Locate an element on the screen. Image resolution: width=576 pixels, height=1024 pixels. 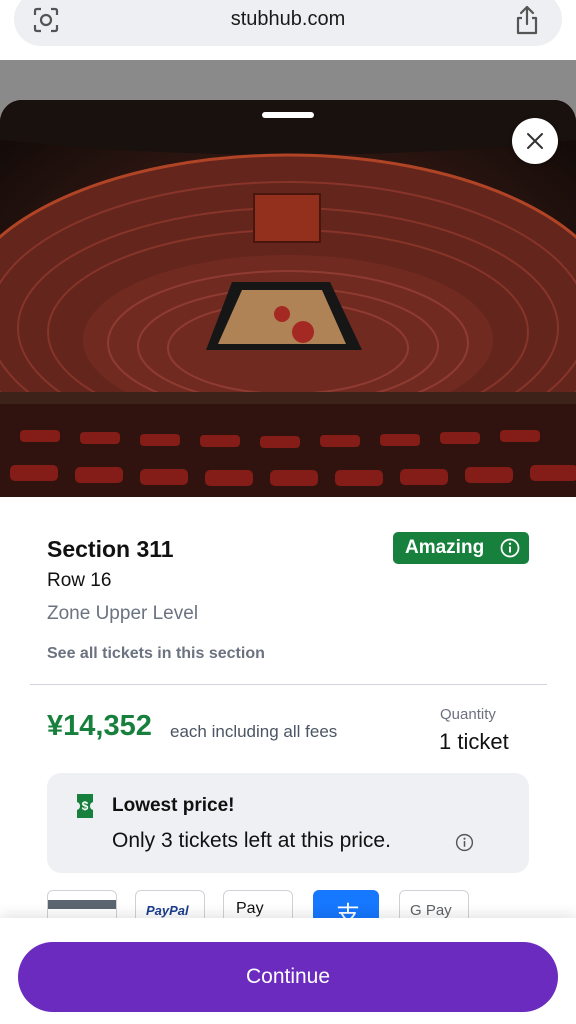
divider is located at coordinates (288, 684).